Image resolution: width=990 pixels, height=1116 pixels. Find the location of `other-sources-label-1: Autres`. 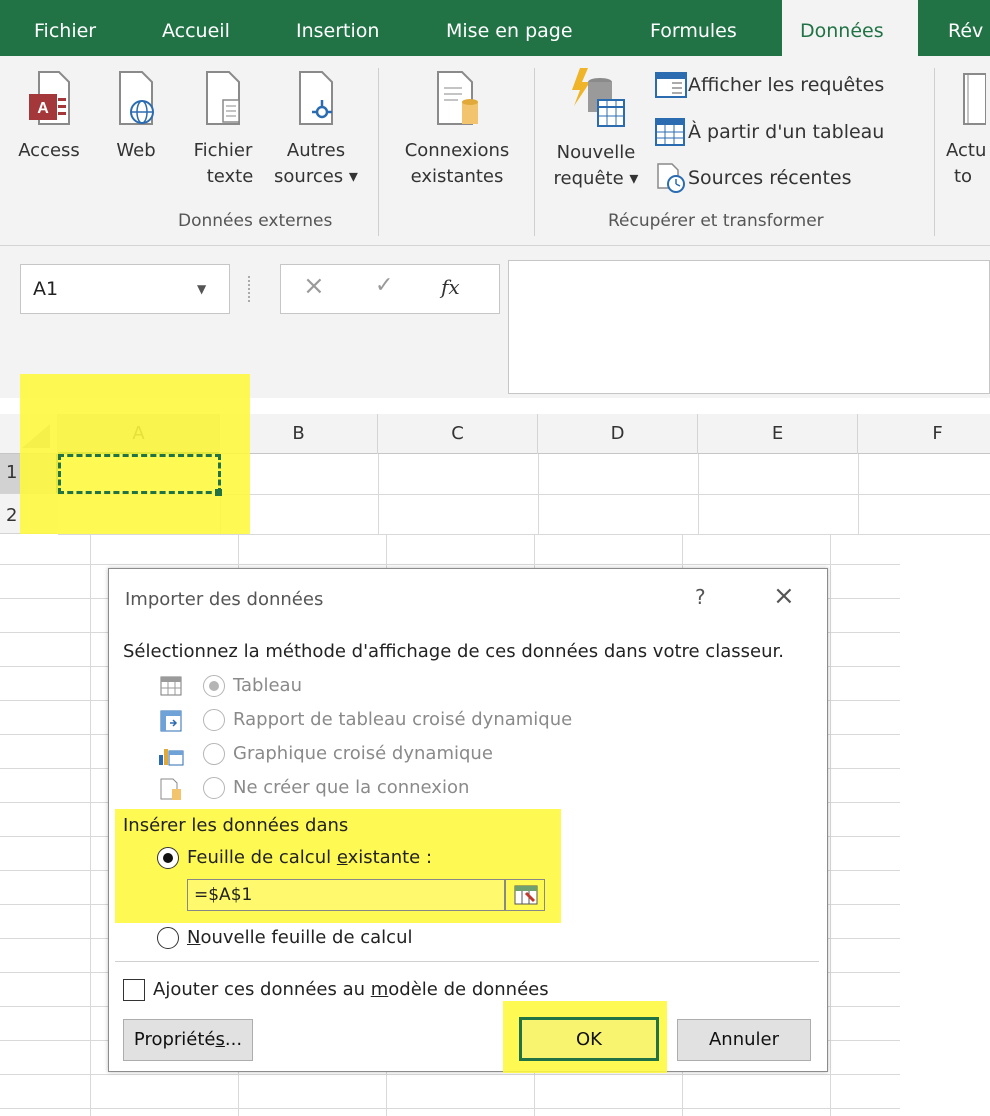

other-sources-label-1: Autres is located at coordinates (316, 150).